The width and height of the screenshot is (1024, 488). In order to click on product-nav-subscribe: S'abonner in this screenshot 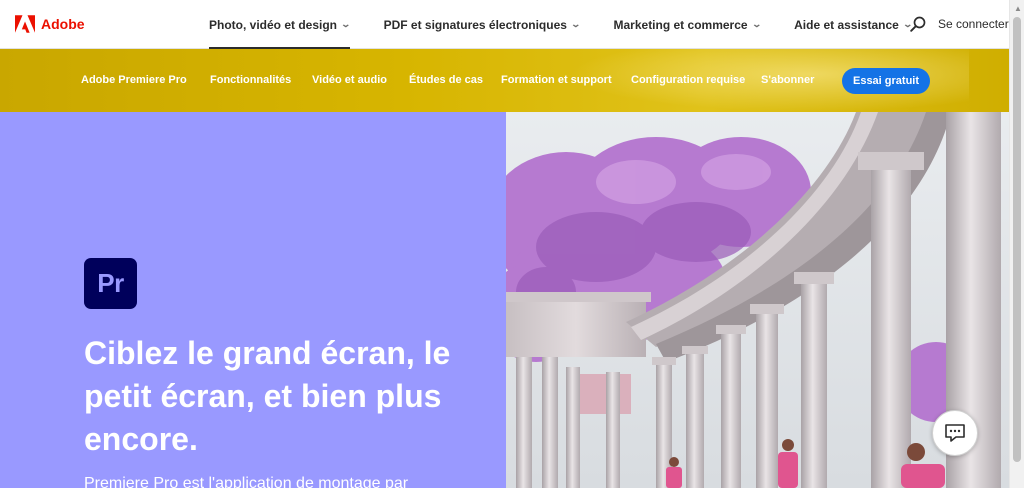, I will do `click(787, 80)`.